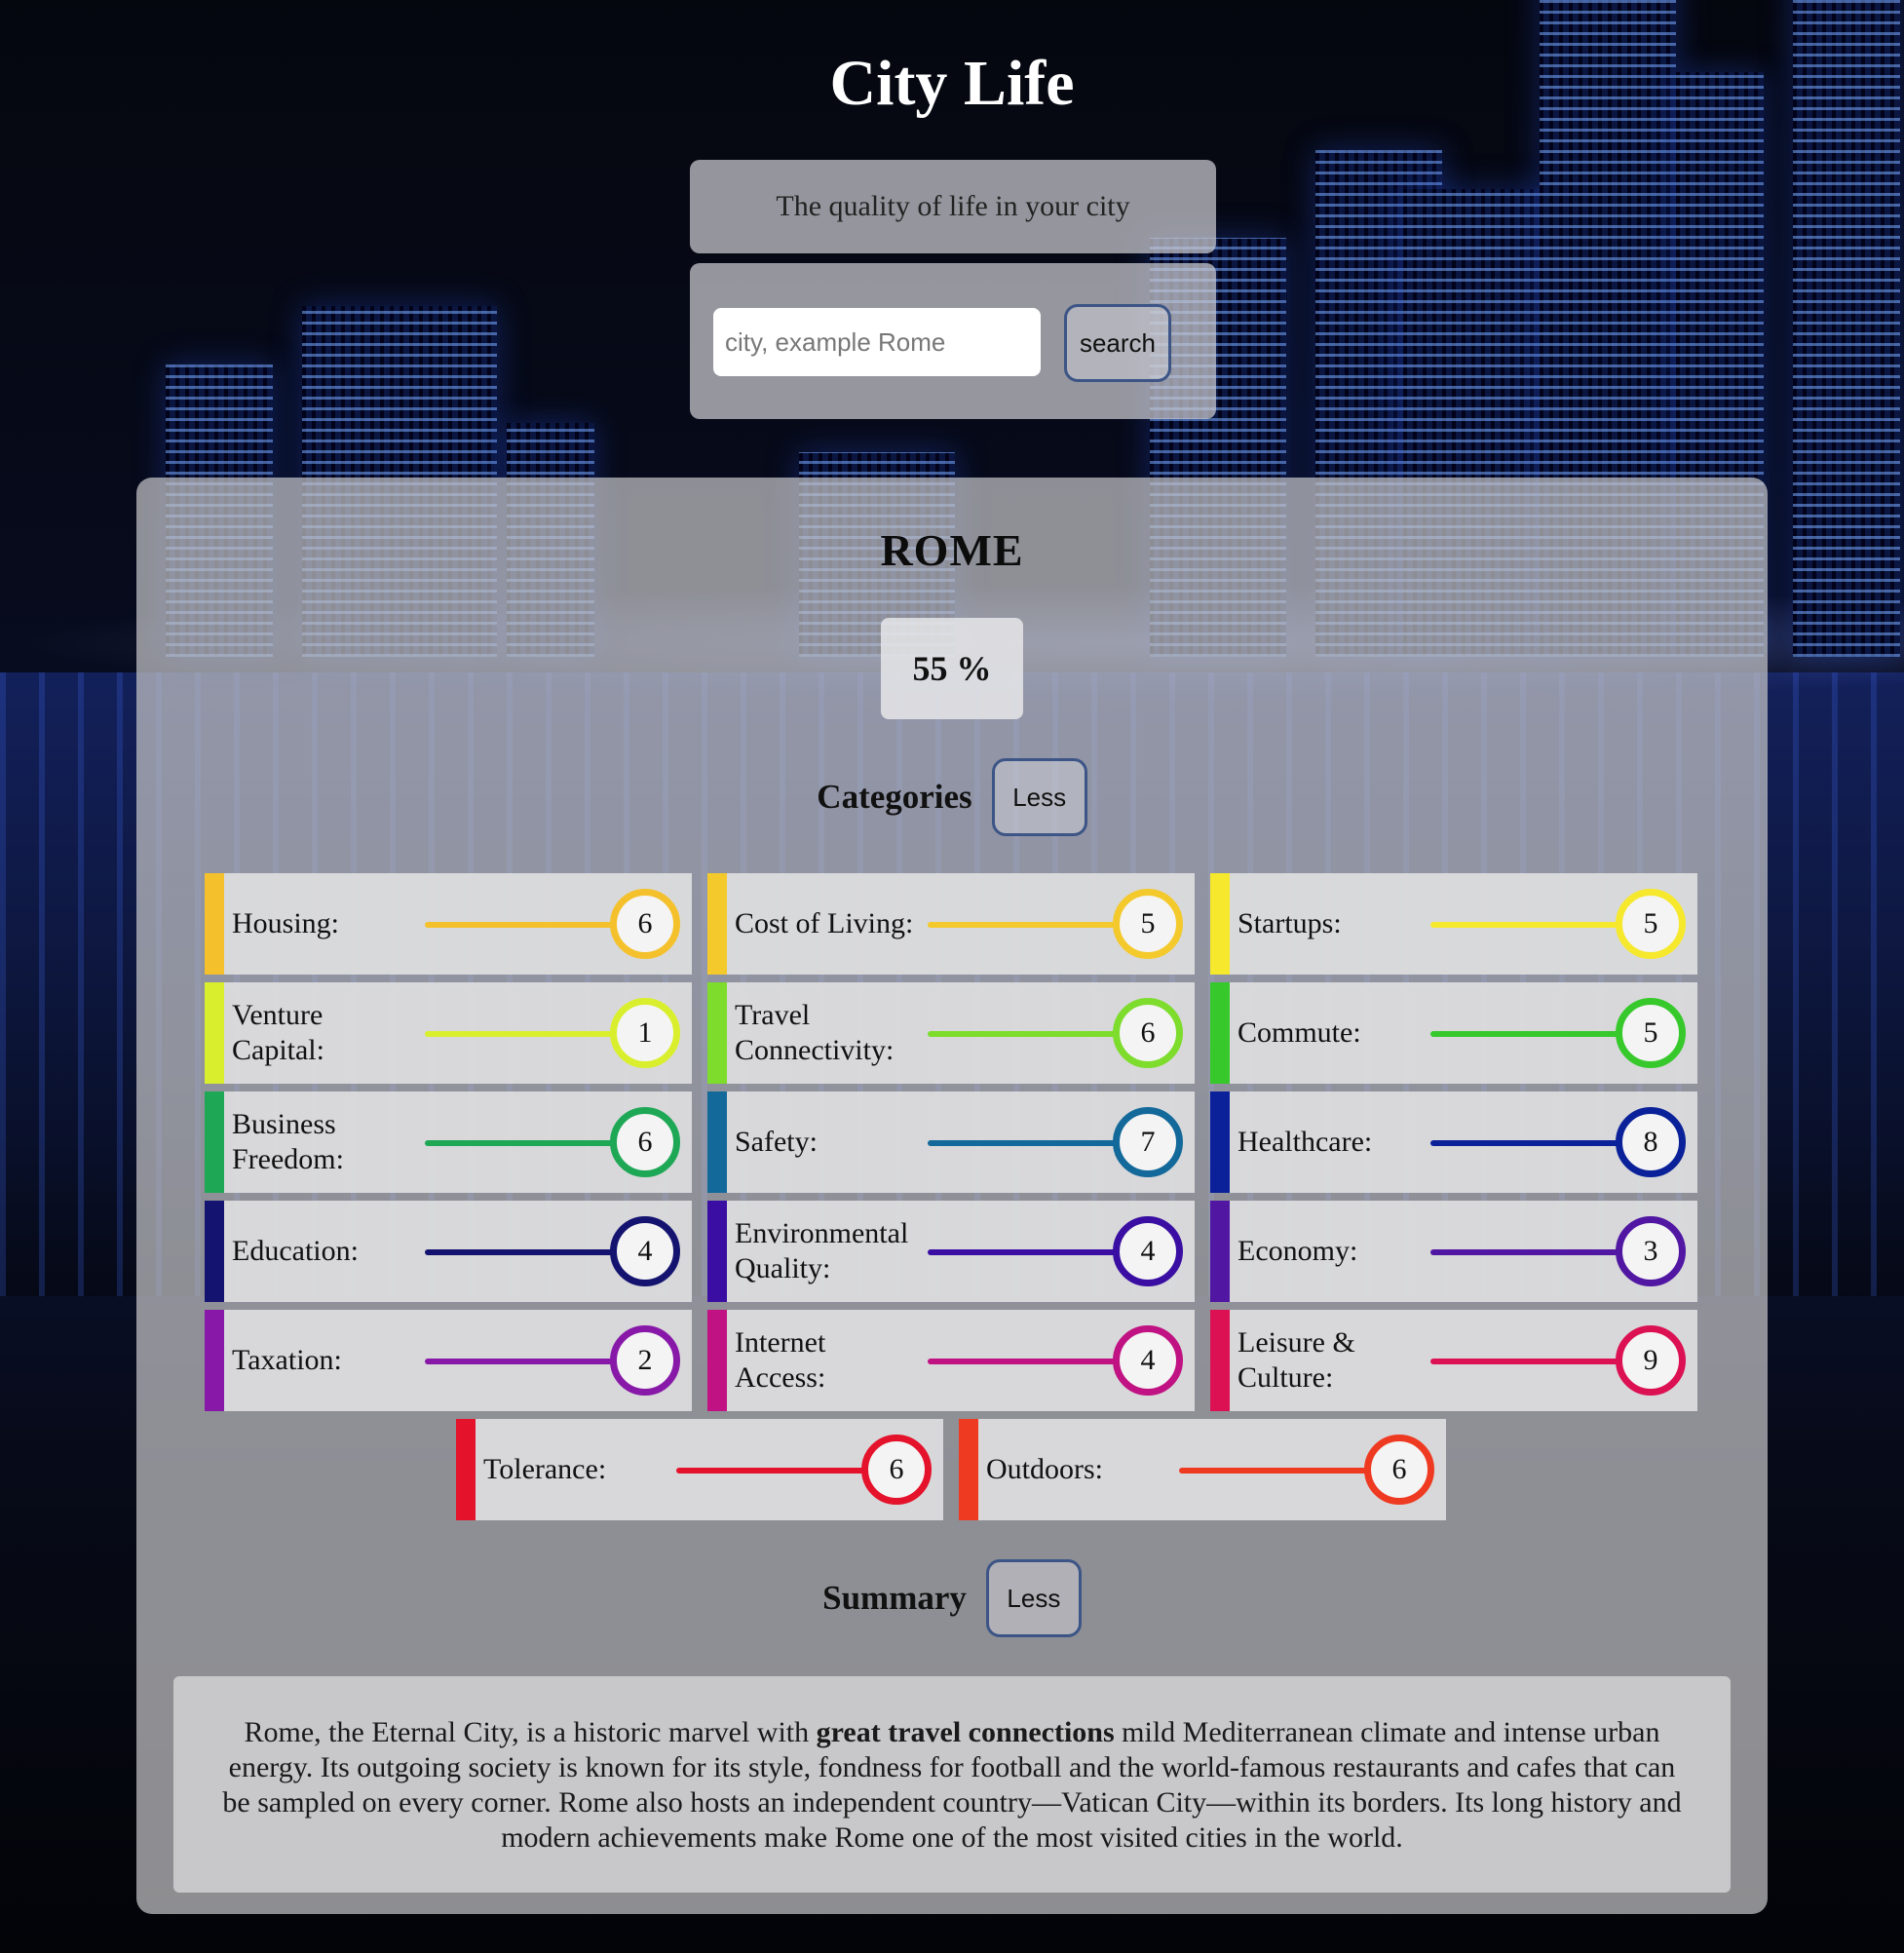  What do you see at coordinates (278, 1032) in the screenshot?
I see `category-label: Venture Capital:` at bounding box center [278, 1032].